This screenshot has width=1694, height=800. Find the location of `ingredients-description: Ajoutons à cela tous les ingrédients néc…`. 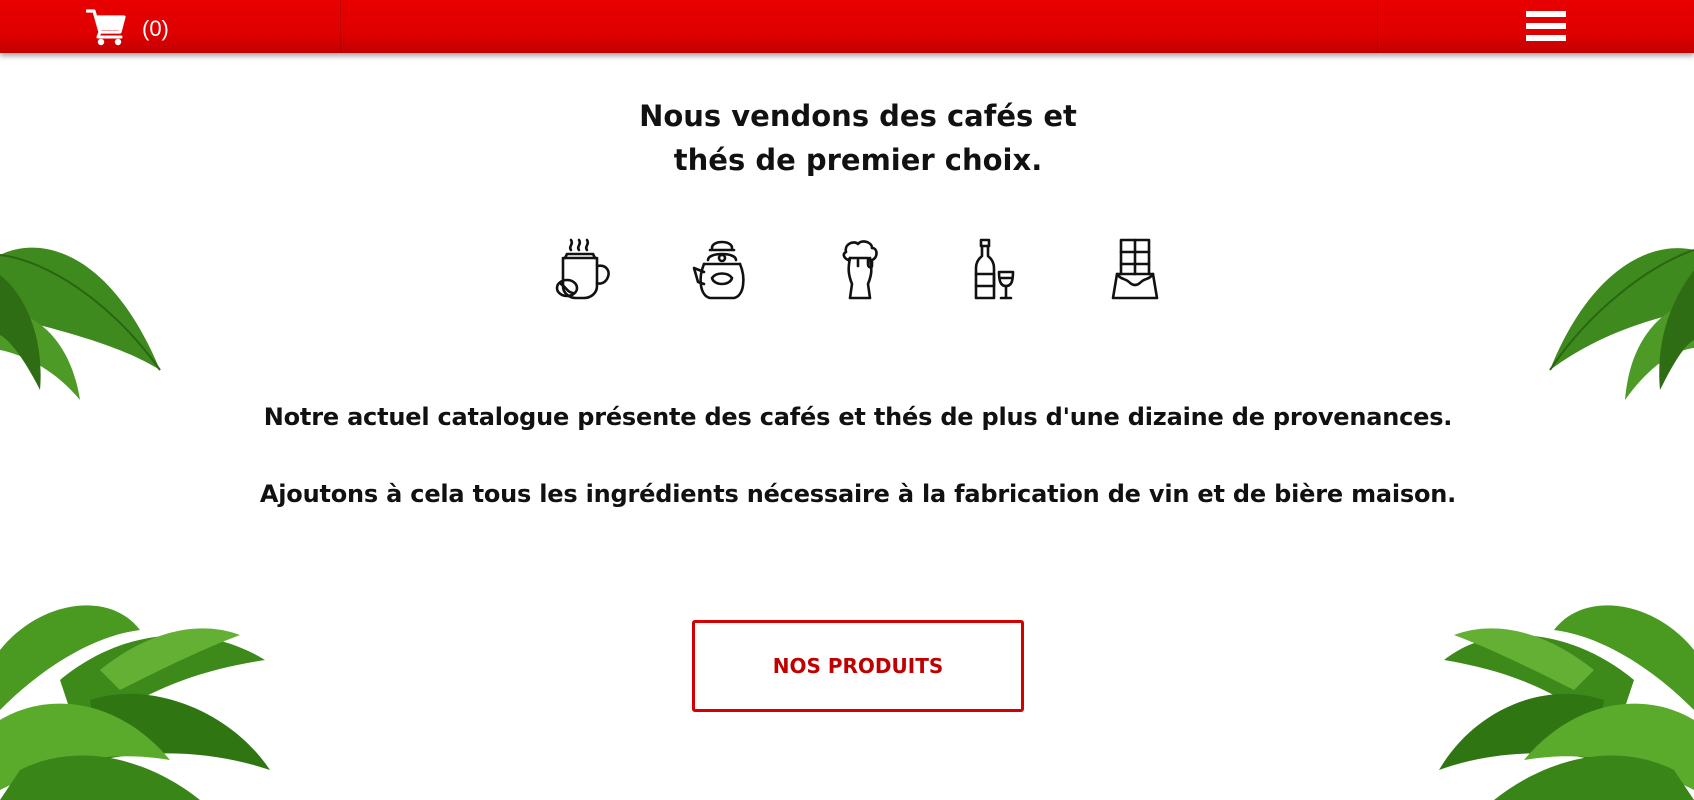

ingredients-description: Ajoutons à cela tous les ingrédients néc… is located at coordinates (858, 494).